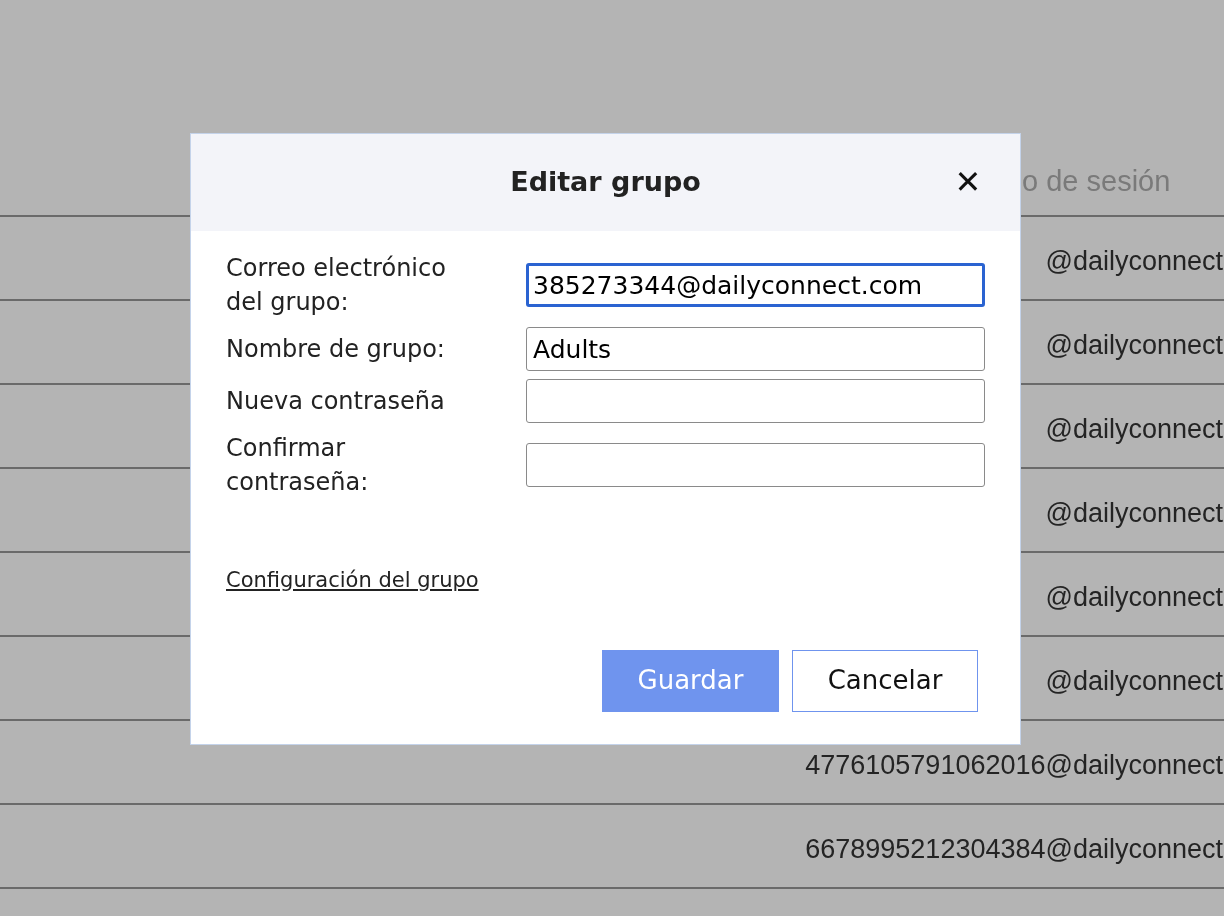 The image size is (1224, 916). I want to click on field-label: Nombre de grupo:, so click(336, 349).